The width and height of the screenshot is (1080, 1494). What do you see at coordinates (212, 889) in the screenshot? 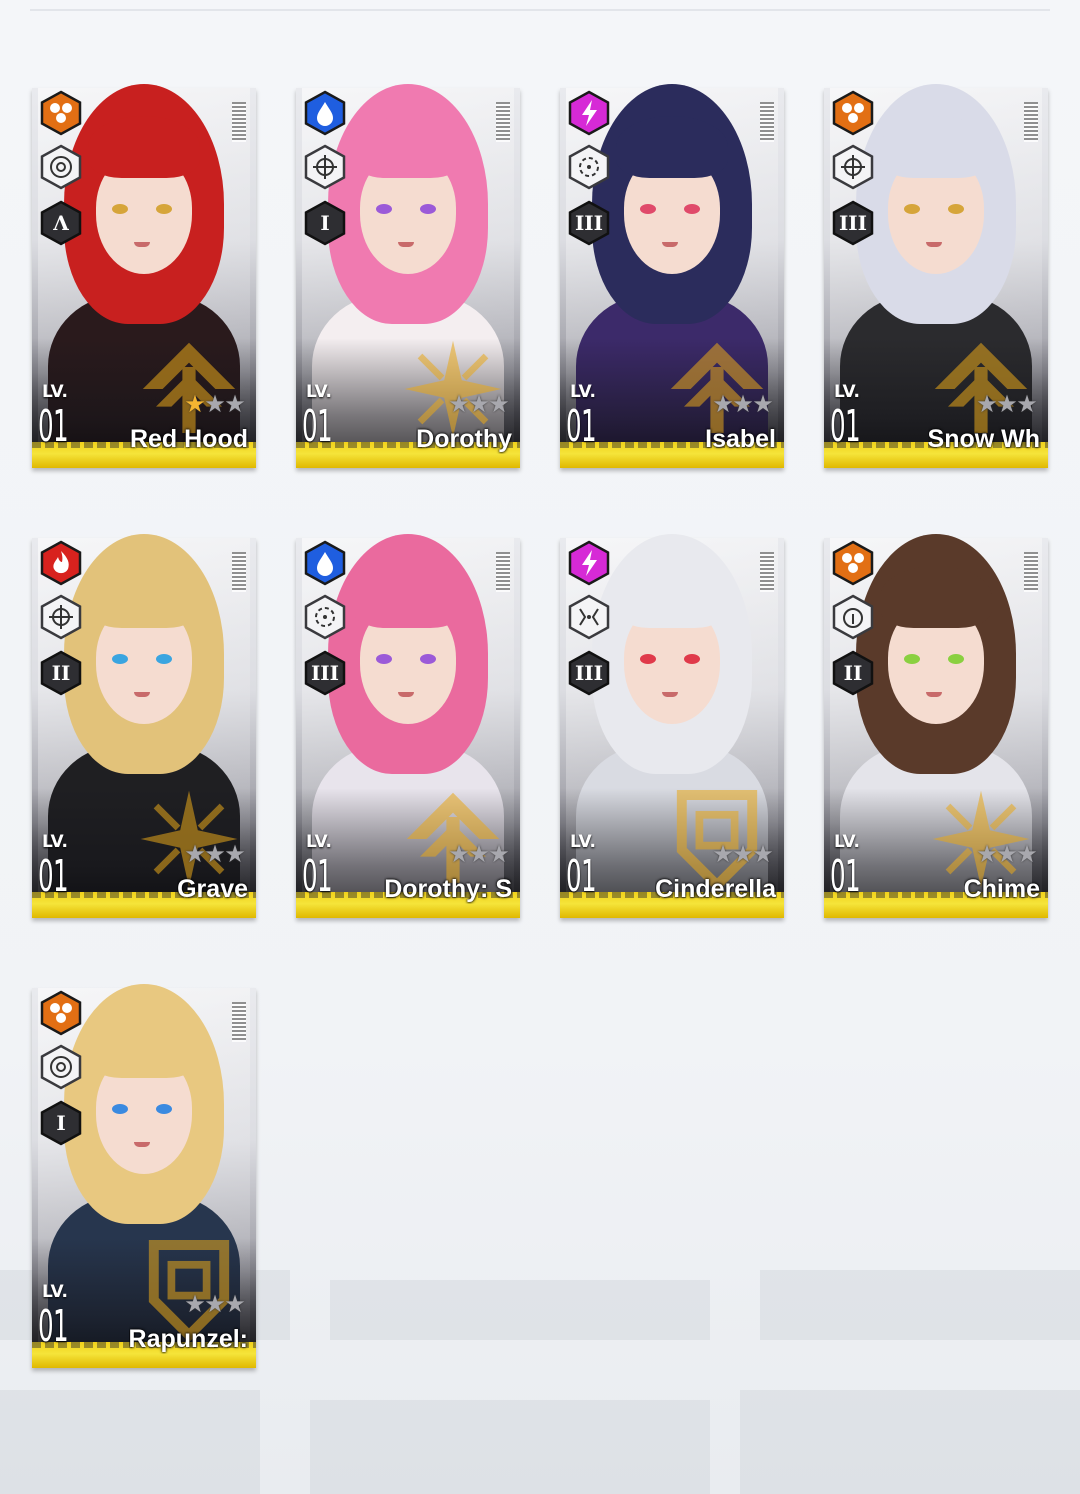
I see `character-name: Grave` at bounding box center [212, 889].